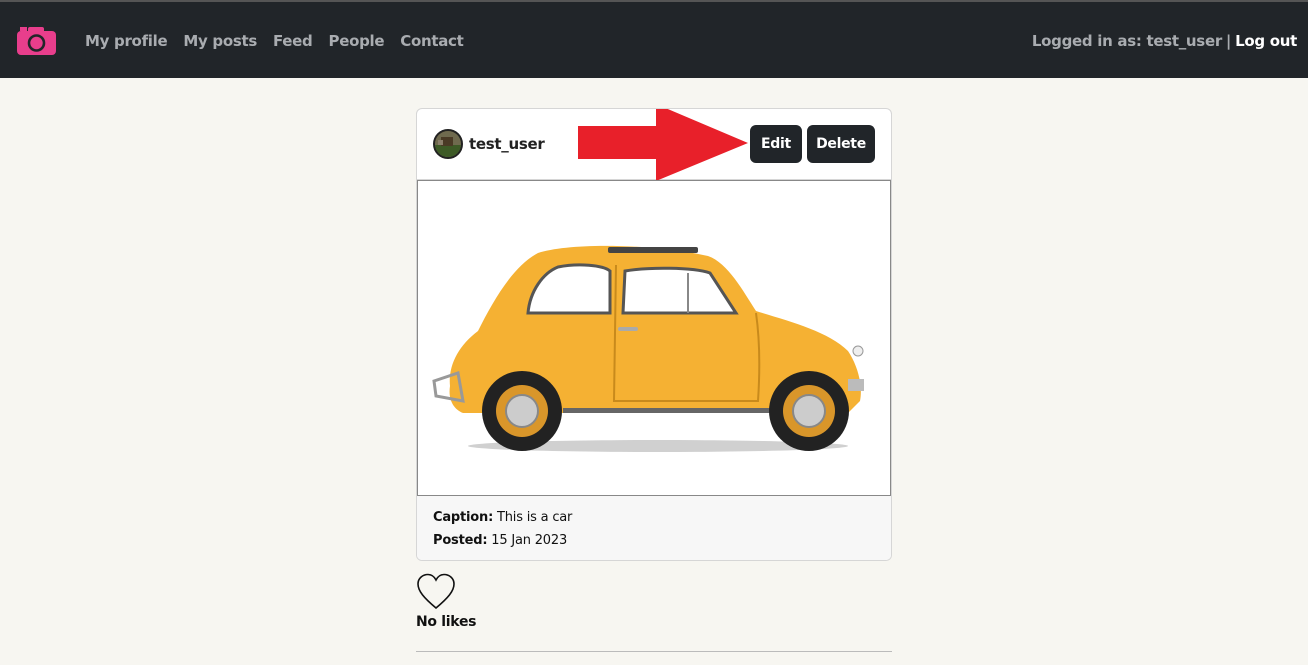 The width and height of the screenshot is (1308, 665). I want to click on divider, so click(654, 651).